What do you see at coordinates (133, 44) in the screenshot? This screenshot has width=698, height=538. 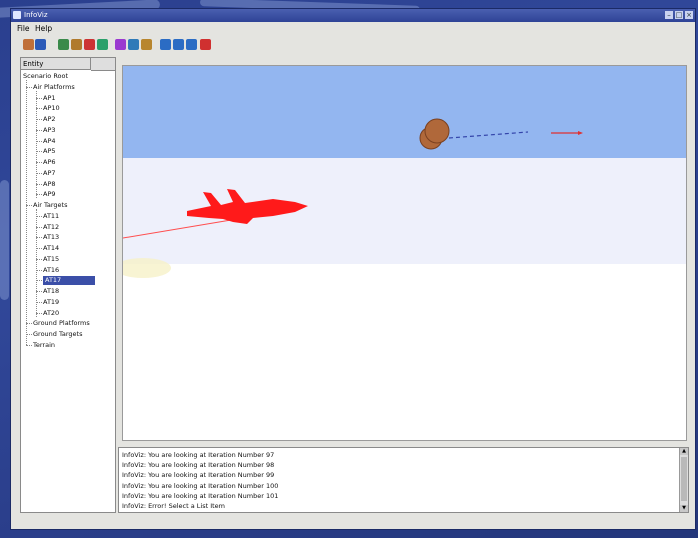 I see `save-icon` at bounding box center [133, 44].